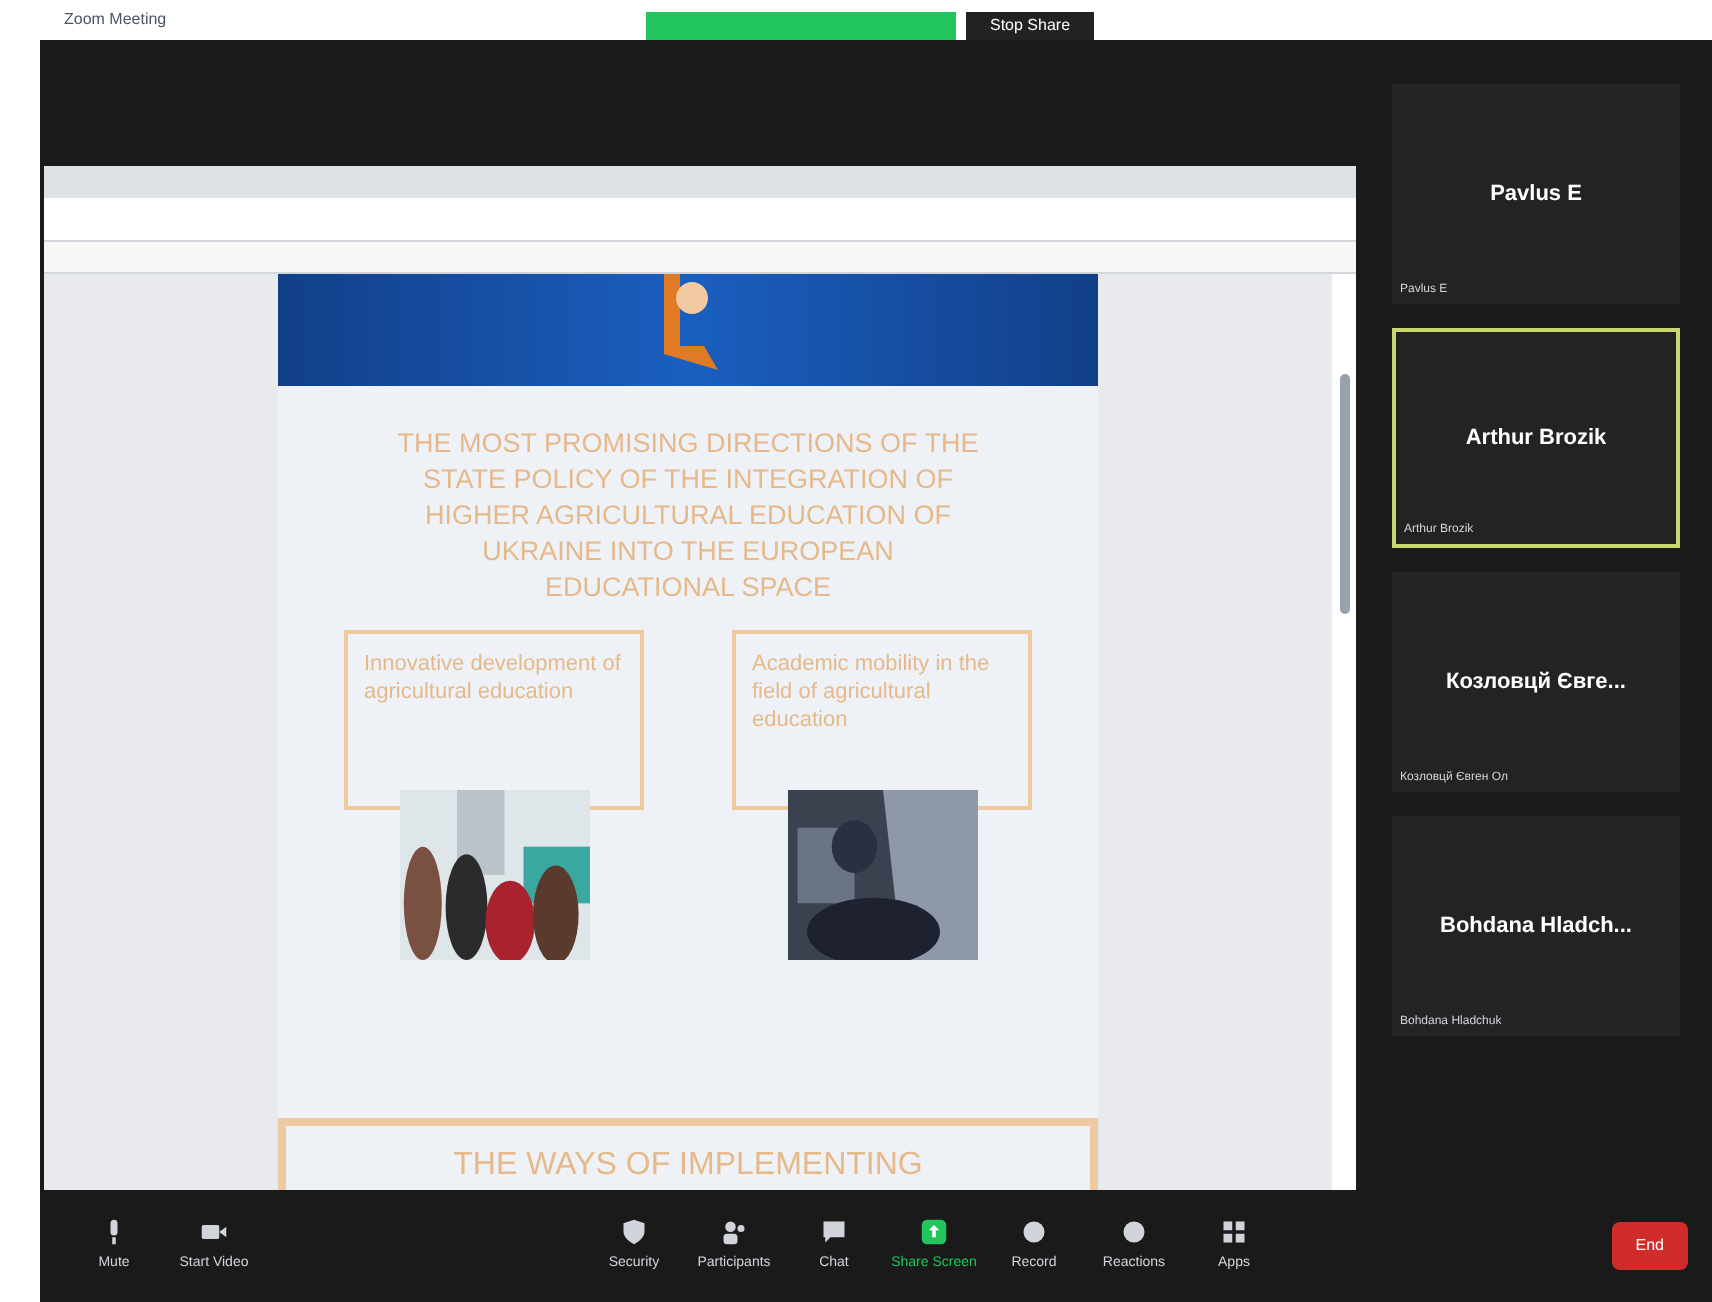 This screenshot has height=1302, width=1712. I want to click on section-heading: THE WAYS OF IMPLEMENTING, so click(688, 1166).